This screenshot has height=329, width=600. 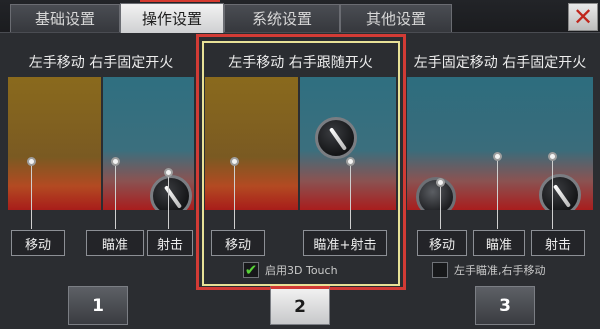 I want to click on label-aim-fire: 瞄准+射击, so click(x=345, y=243).